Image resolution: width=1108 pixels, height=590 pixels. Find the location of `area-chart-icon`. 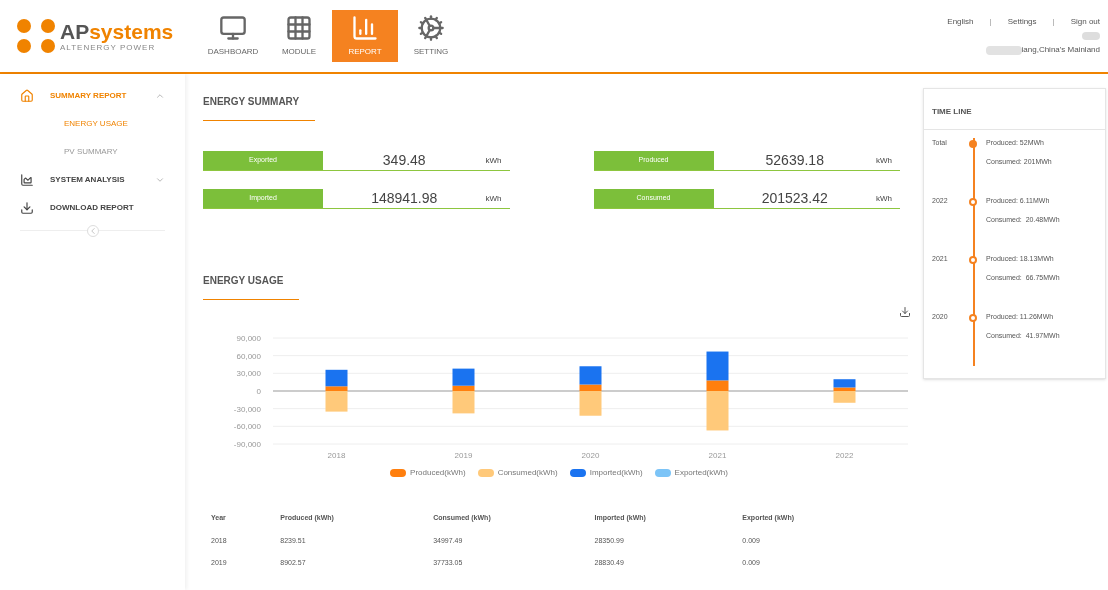

area-chart-icon is located at coordinates (27, 180).